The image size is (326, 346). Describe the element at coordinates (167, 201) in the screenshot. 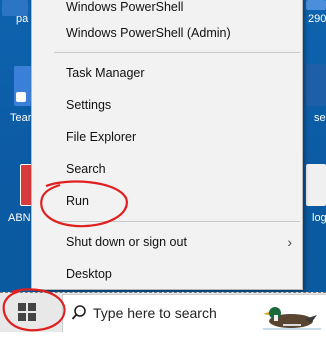

I see `menu-item-run: Run` at that location.